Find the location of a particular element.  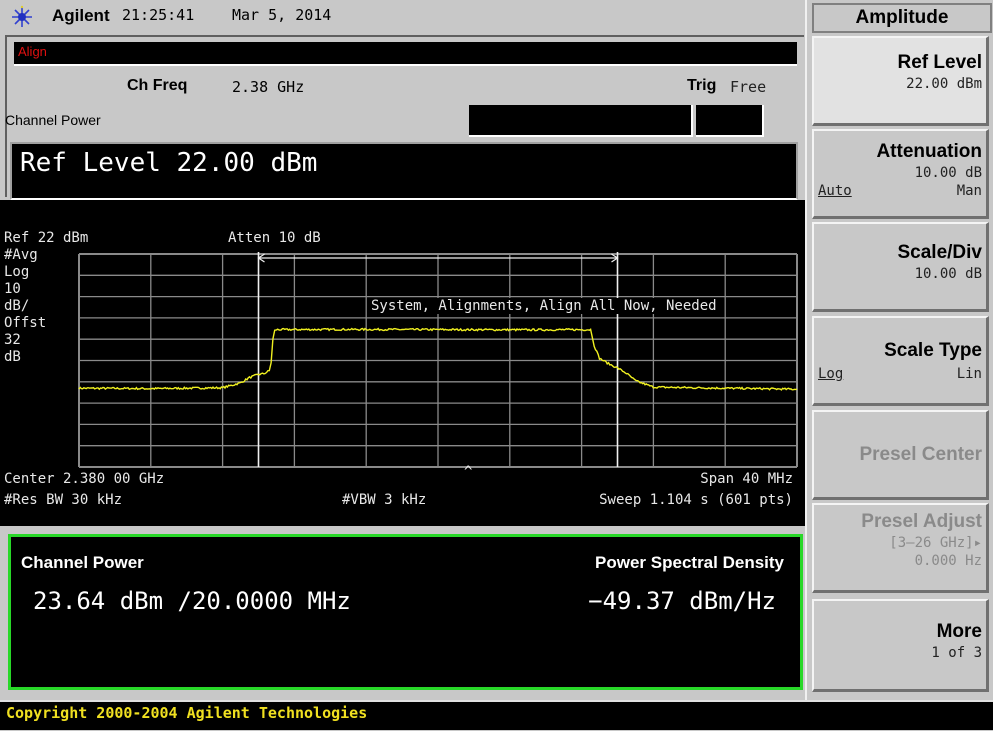

status-box-secondary is located at coordinates (730, 121).